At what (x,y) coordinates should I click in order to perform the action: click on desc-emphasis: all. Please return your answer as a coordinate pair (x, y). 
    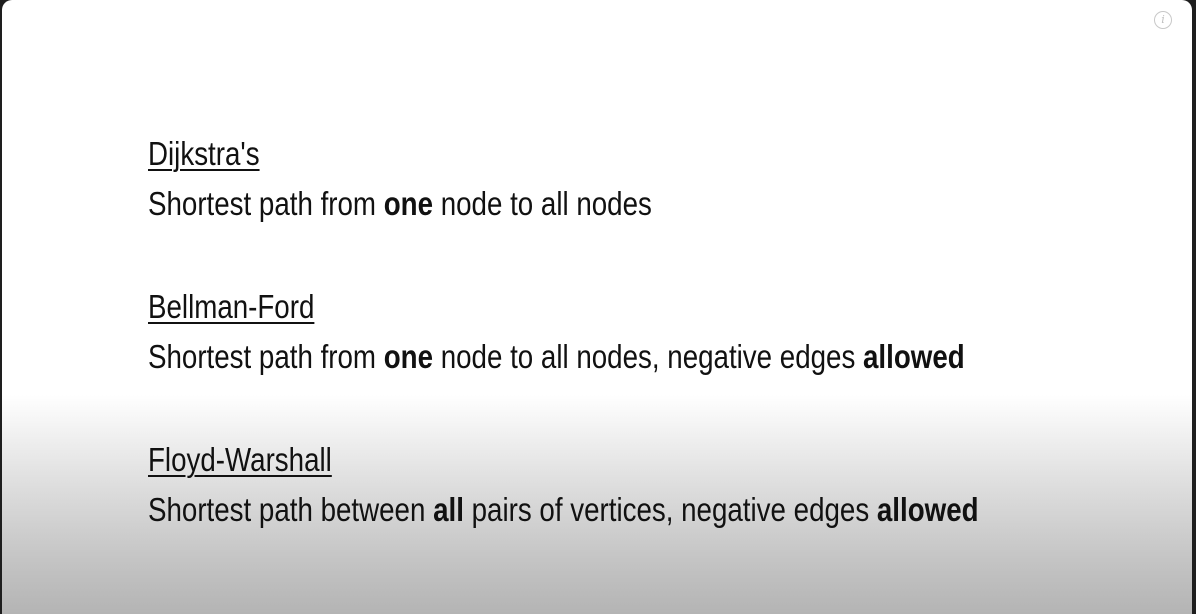
    Looking at the image, I should click on (448, 509).